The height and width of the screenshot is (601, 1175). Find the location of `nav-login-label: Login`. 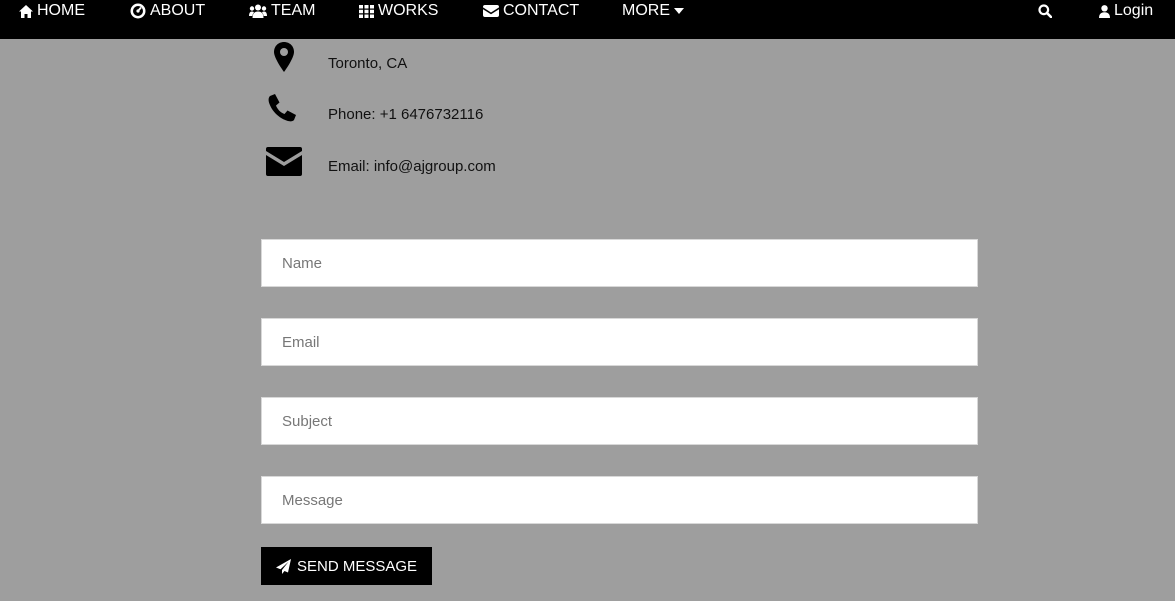

nav-login-label: Login is located at coordinates (1134, 10).